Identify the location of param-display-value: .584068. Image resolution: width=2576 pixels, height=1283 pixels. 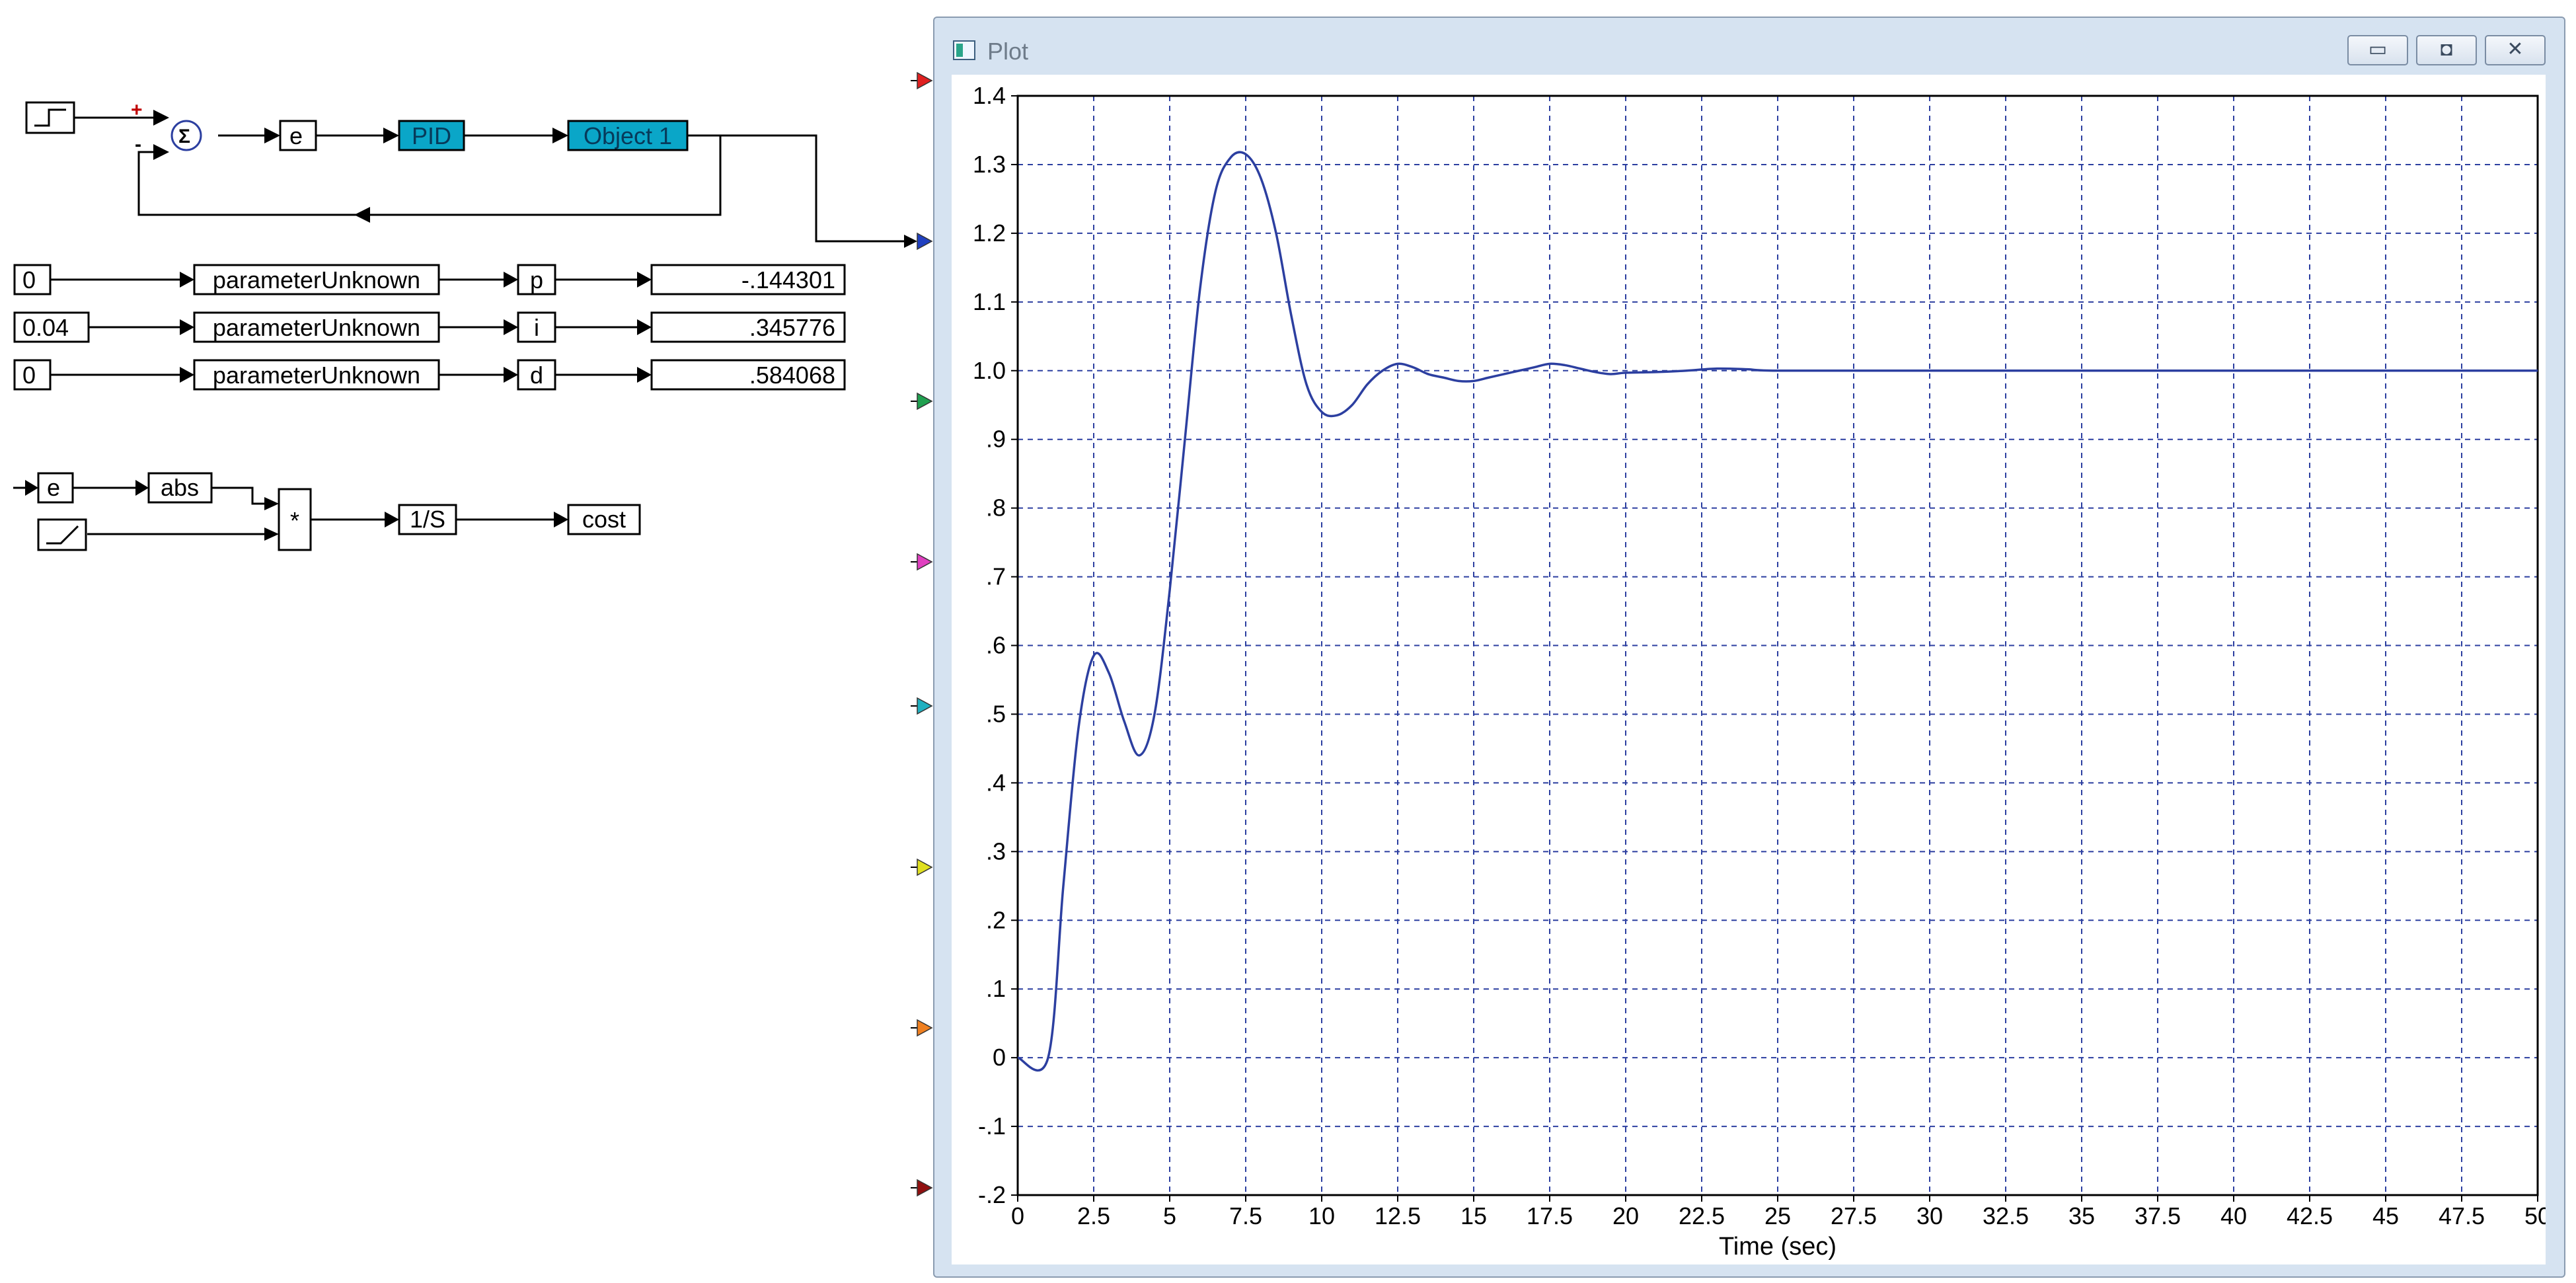
(792, 375).